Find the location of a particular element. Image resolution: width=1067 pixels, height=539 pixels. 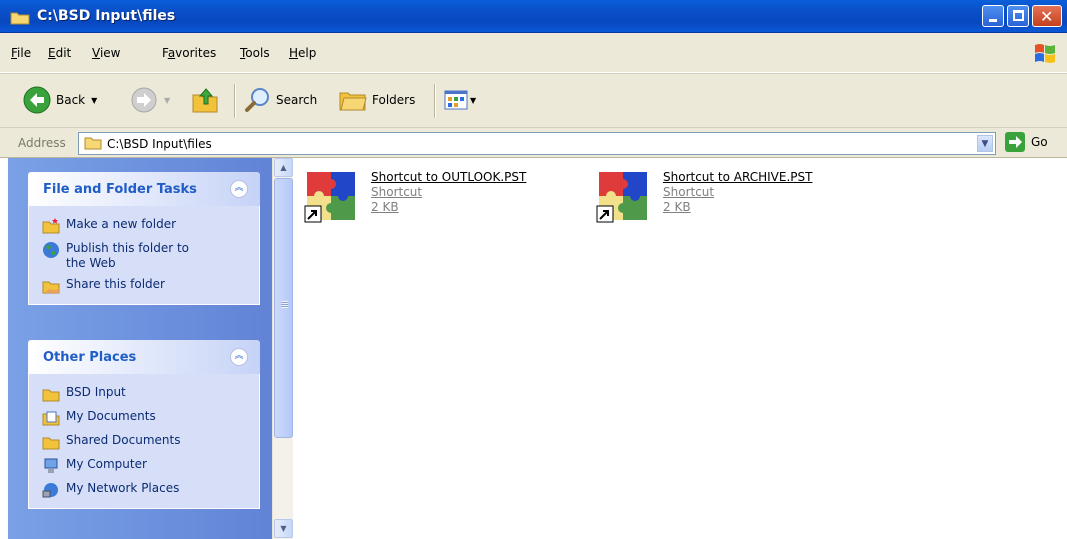

panel-header: Other Places ︽ is located at coordinates (144, 357).